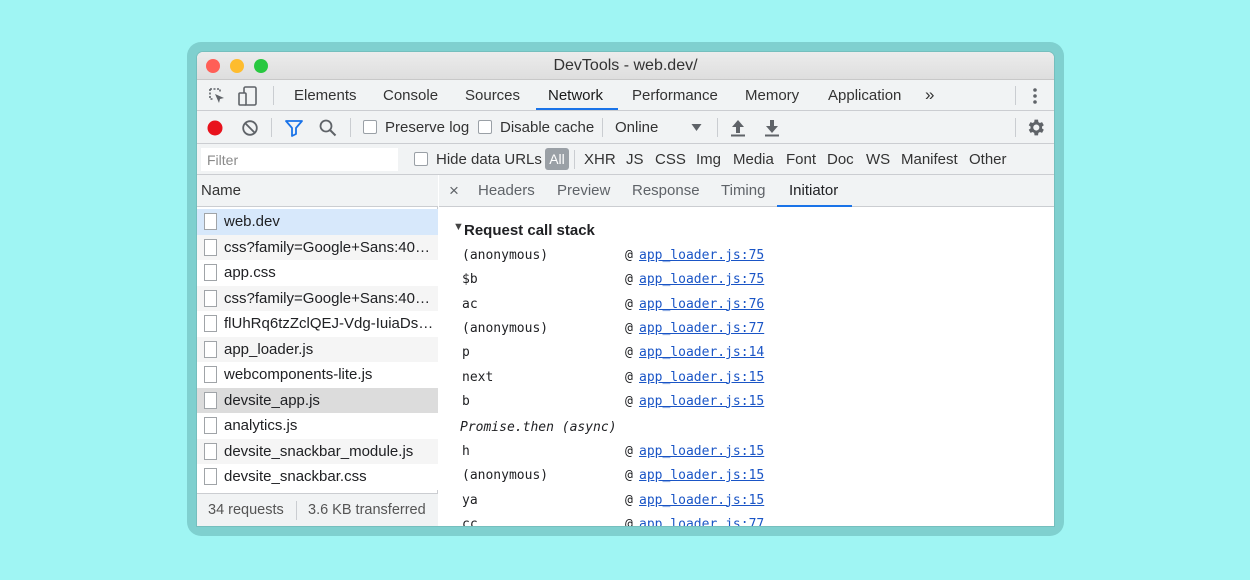 This screenshot has height=580, width=1250. I want to click on request-name: flUhRq6tzZclQEJ-Vdg-IuiaDsNcIhQ8tQ.woff2, so click(329, 323).